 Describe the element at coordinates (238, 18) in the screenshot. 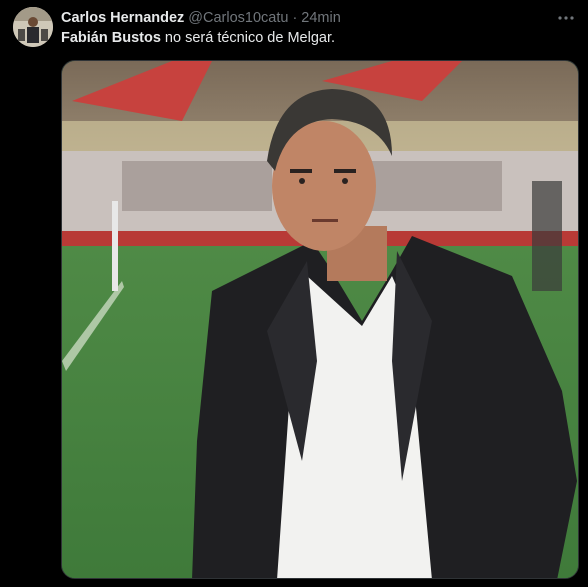

I see `author-handle: @Carlos10catu` at that location.